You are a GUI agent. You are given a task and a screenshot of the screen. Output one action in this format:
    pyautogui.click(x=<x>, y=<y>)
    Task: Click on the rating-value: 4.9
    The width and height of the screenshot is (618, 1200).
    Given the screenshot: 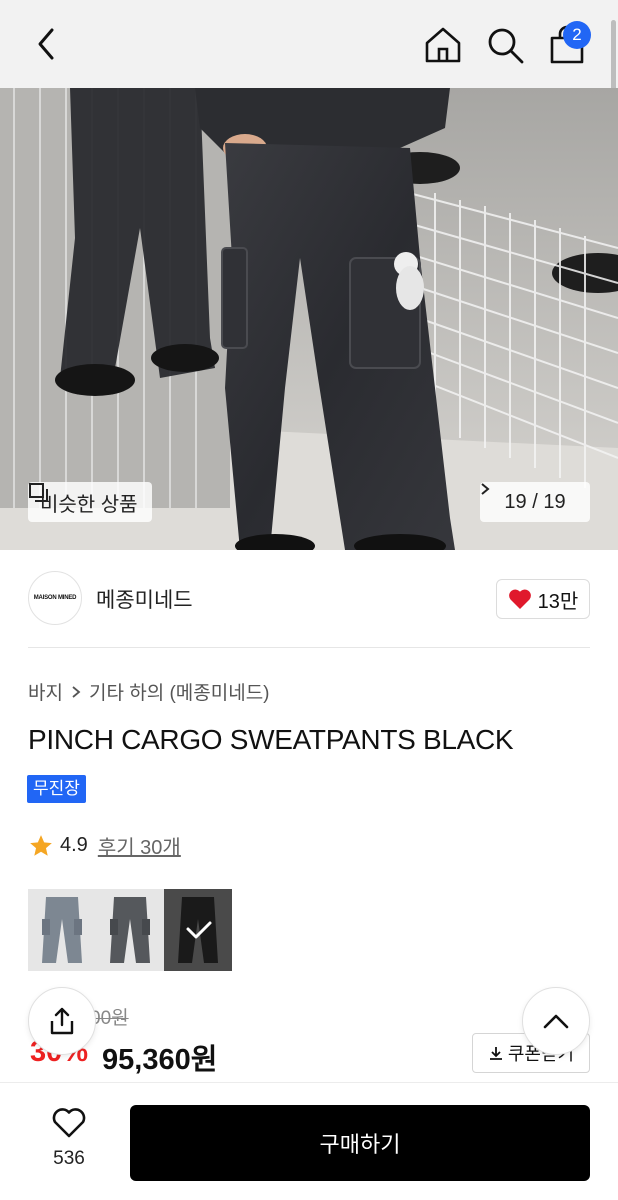 What is the action you would take?
    pyautogui.click(x=74, y=845)
    